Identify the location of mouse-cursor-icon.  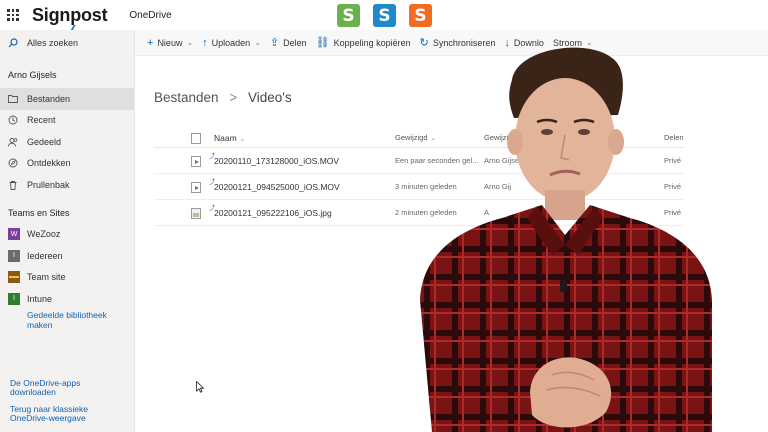
(200, 387).